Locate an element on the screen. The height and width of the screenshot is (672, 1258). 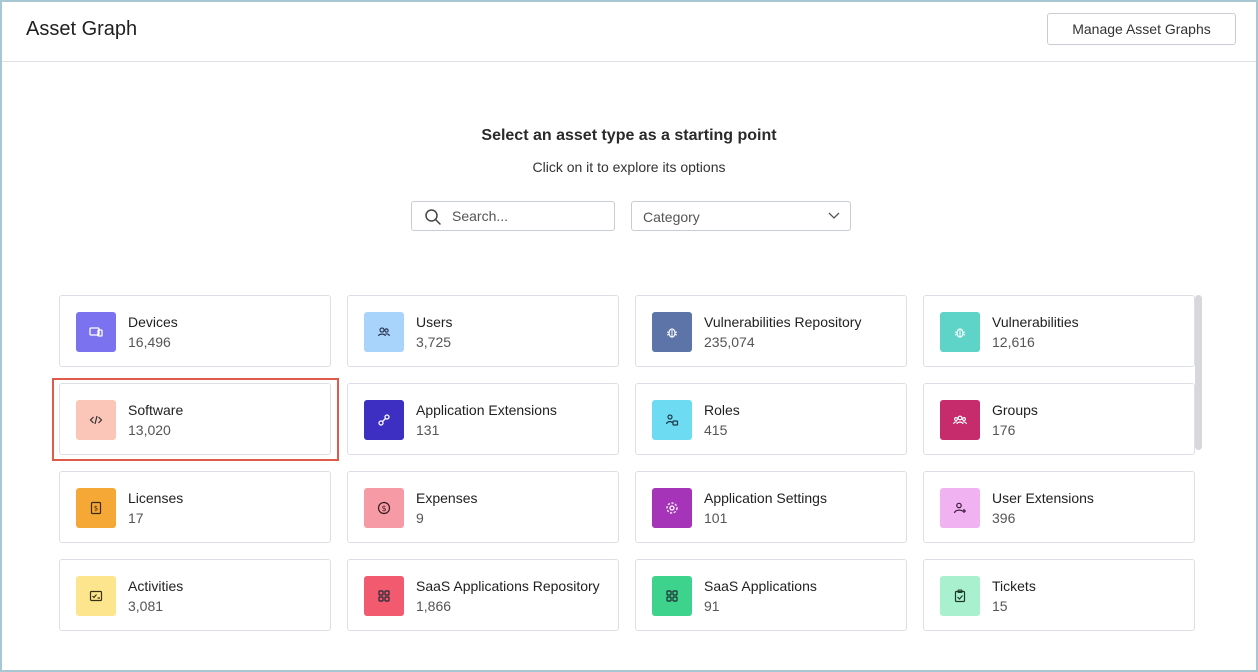
asset-count: 3,725 is located at coordinates (434, 342).